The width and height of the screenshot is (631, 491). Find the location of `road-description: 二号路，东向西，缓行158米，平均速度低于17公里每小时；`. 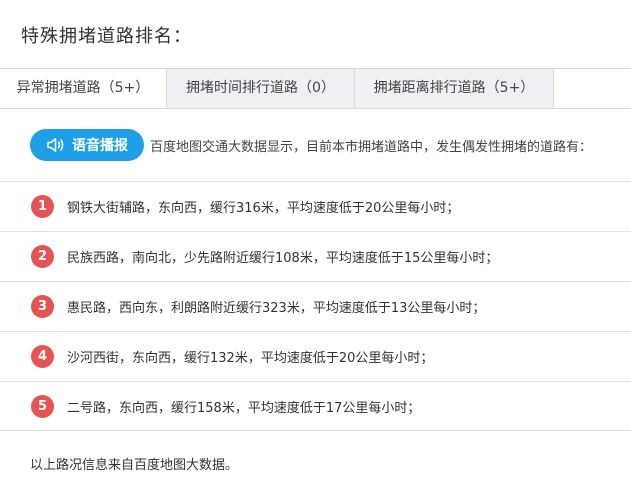

road-description: 二号路，东向西，缓行158米，平均速度低于17公里每小时； is located at coordinates (244, 408).